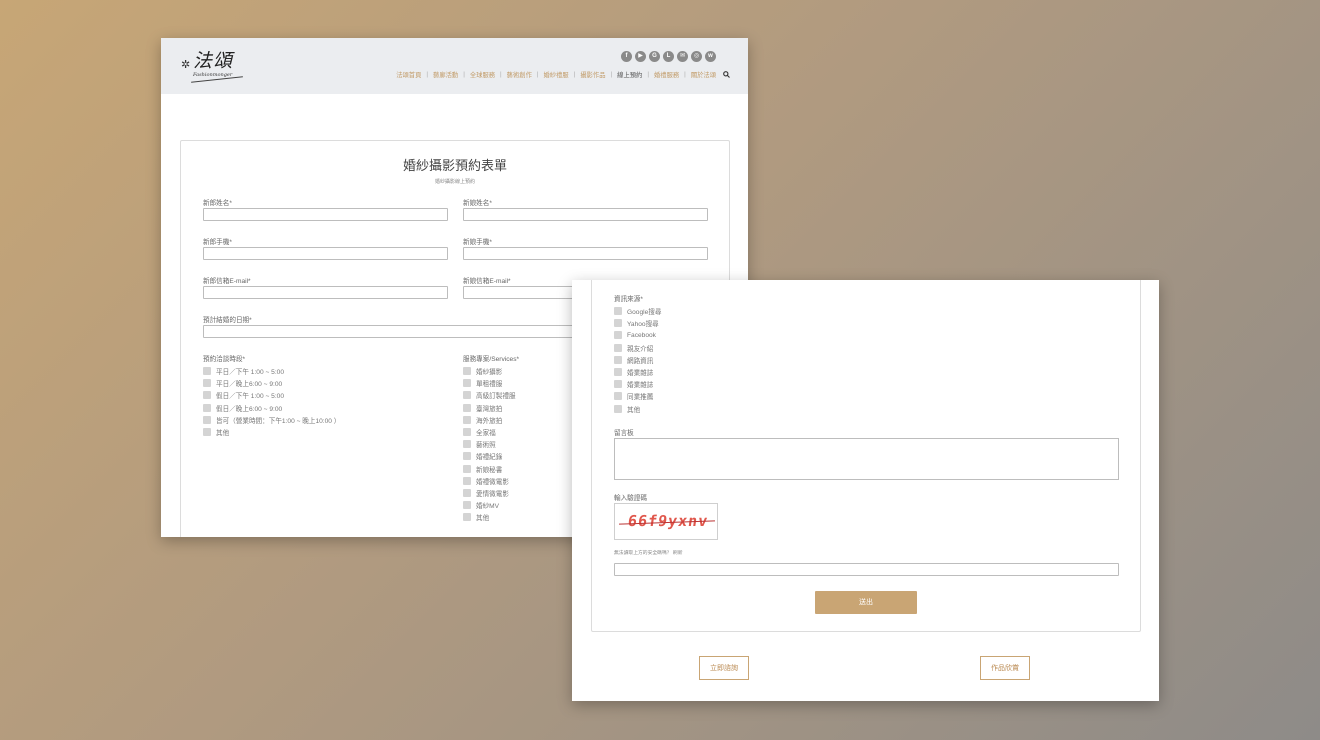 The width and height of the screenshot is (1320, 740). Describe the element at coordinates (445, 74) in the screenshot. I see `nav-item: 藝廊活動` at that location.